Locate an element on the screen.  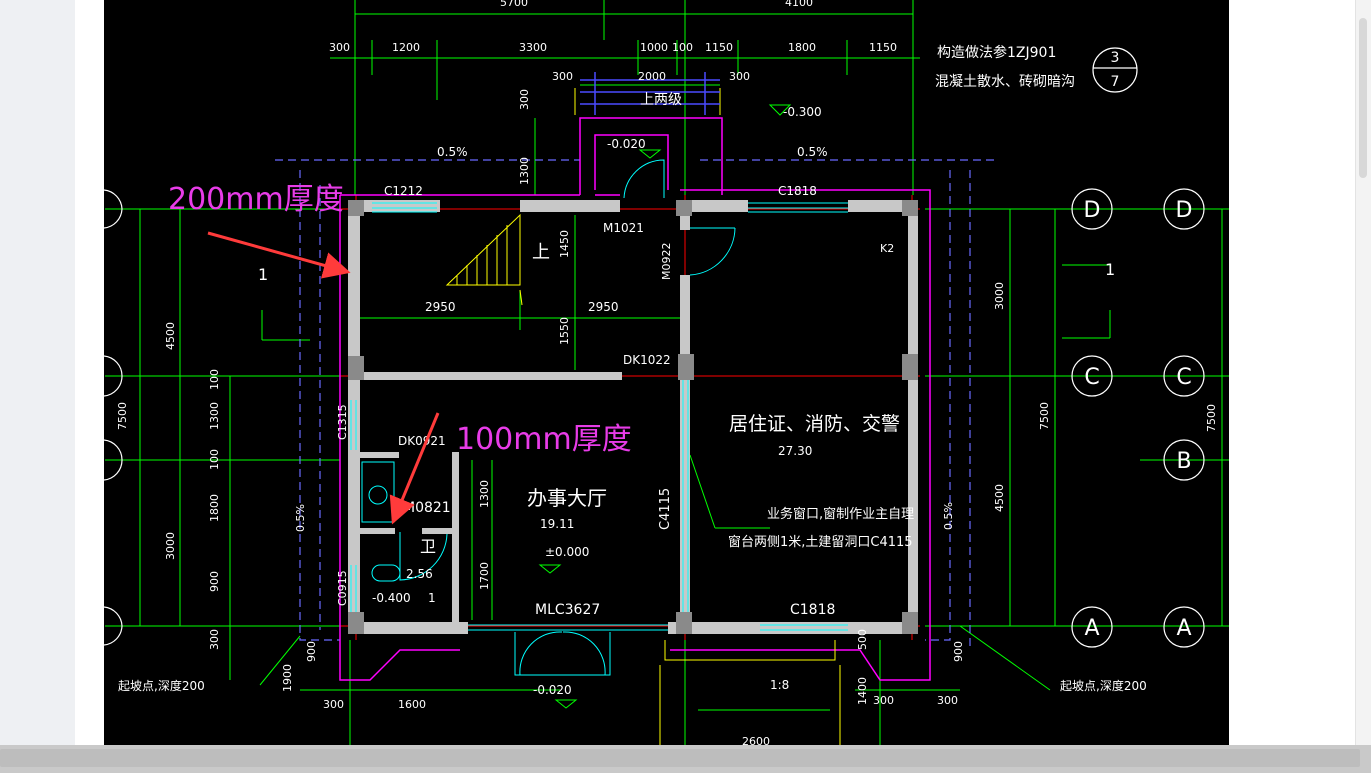
dim-top-3: 1000 is located at coordinates (654, 47).